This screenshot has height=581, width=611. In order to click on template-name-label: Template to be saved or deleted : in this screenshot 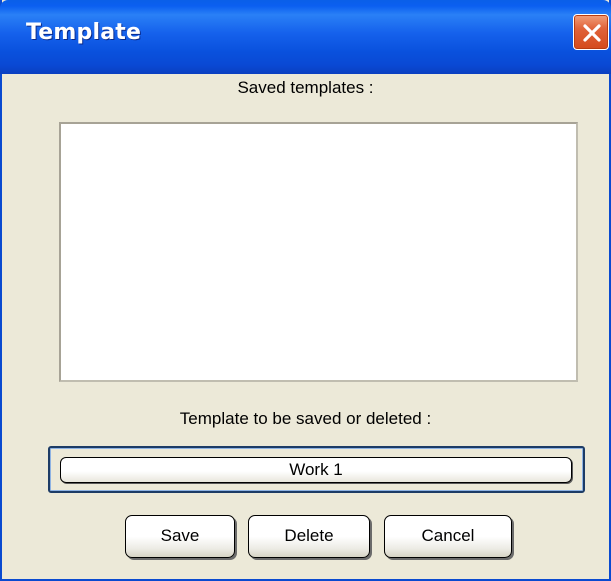, I will do `click(305, 418)`.